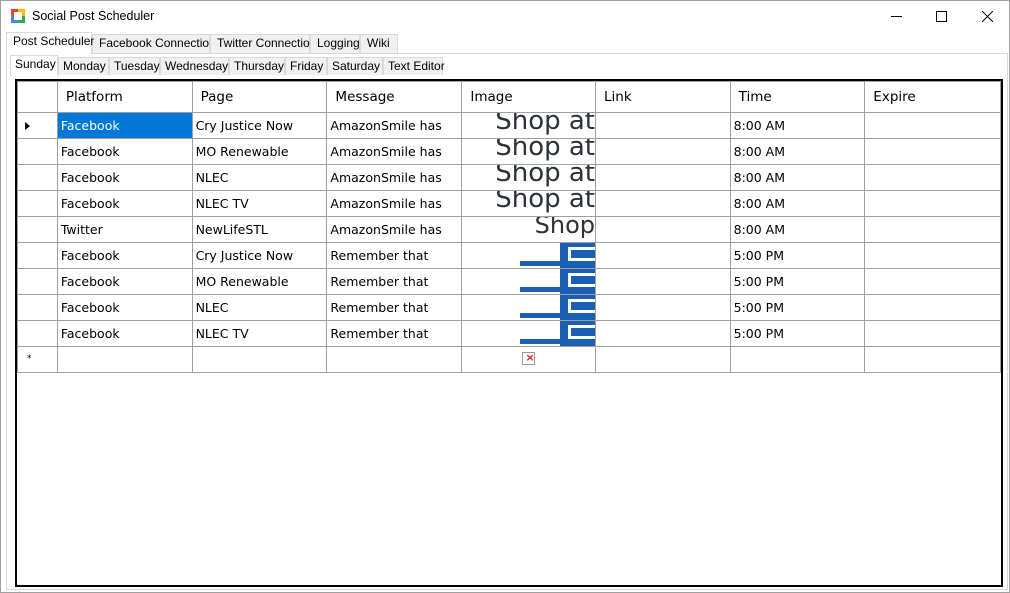 The width and height of the screenshot is (1010, 593). I want to click on cell-platform, so click(124, 359).